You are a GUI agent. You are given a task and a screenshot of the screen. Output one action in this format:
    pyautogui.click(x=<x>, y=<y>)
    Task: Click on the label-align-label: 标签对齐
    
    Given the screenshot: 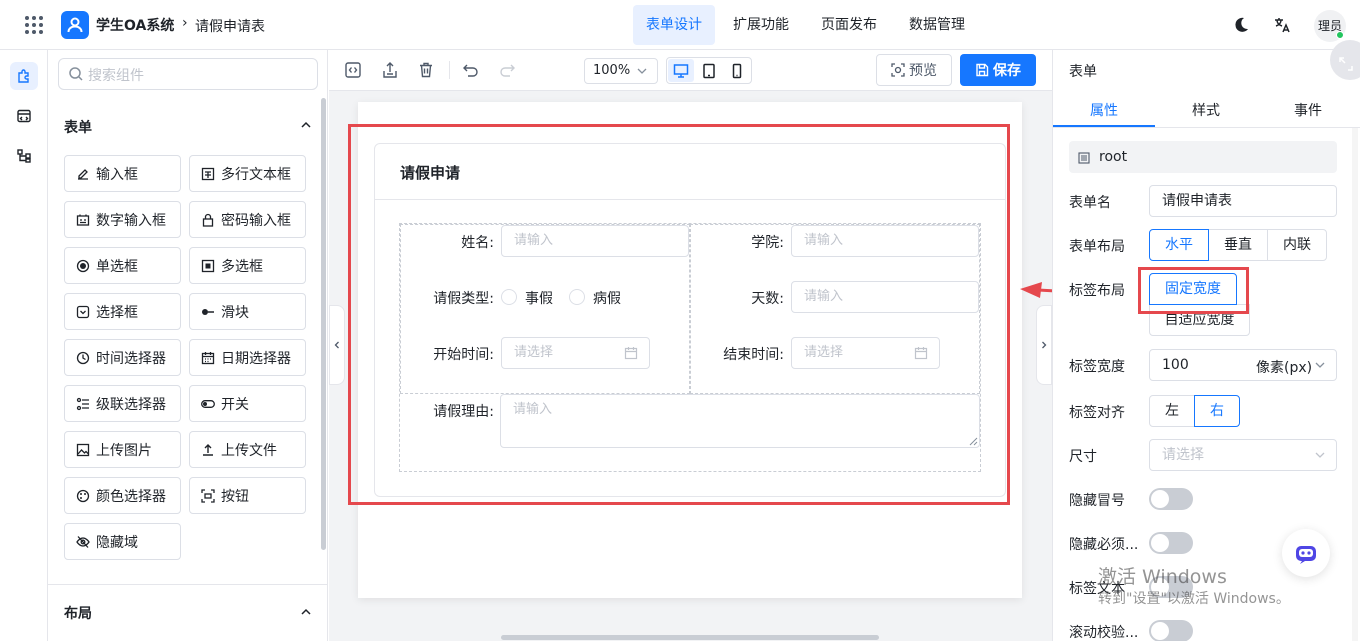 What is the action you would take?
    pyautogui.click(x=1097, y=413)
    